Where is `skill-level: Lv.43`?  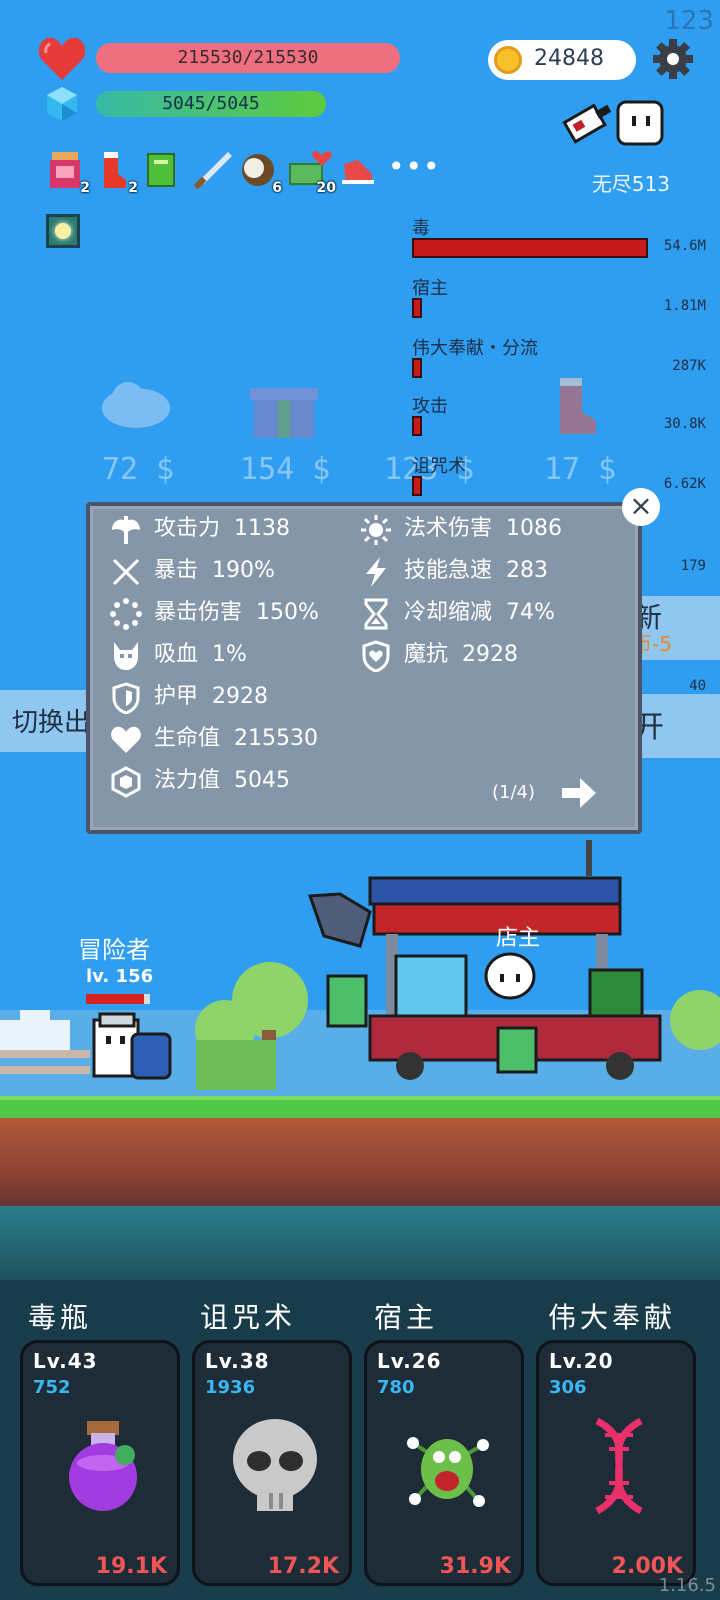 skill-level: Lv.43 is located at coordinates (65, 1361).